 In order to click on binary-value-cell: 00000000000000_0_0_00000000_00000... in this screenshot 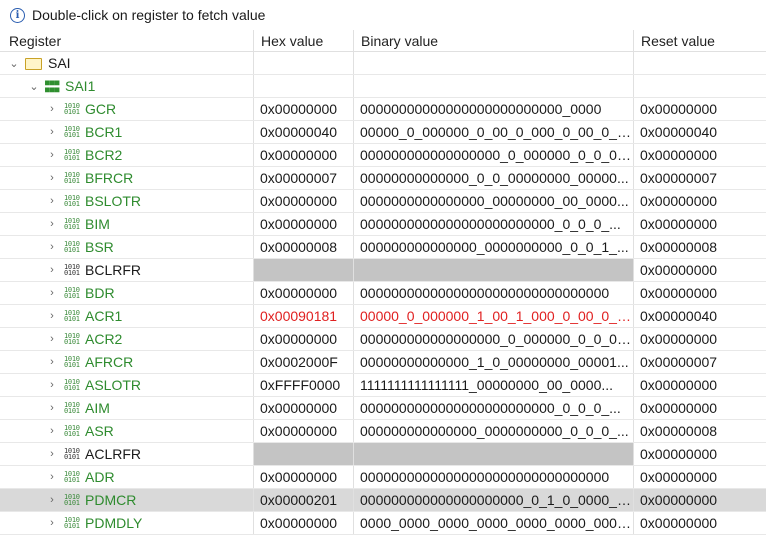, I will do `click(494, 178)`.